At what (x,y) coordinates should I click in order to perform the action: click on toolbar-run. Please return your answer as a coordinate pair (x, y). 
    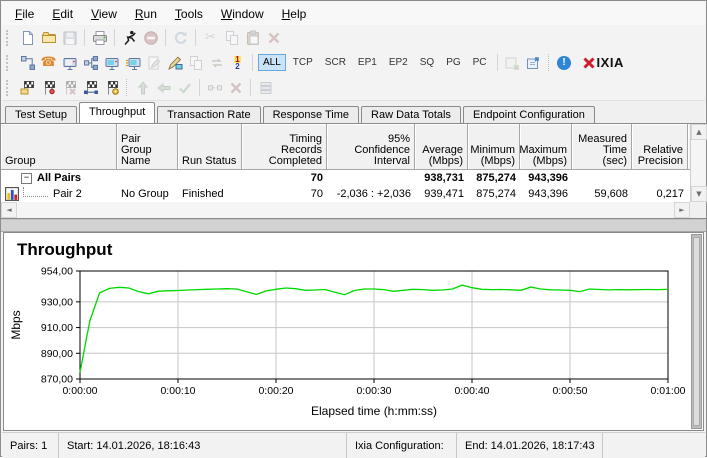
    Looking at the image, I should click on (353, 88).